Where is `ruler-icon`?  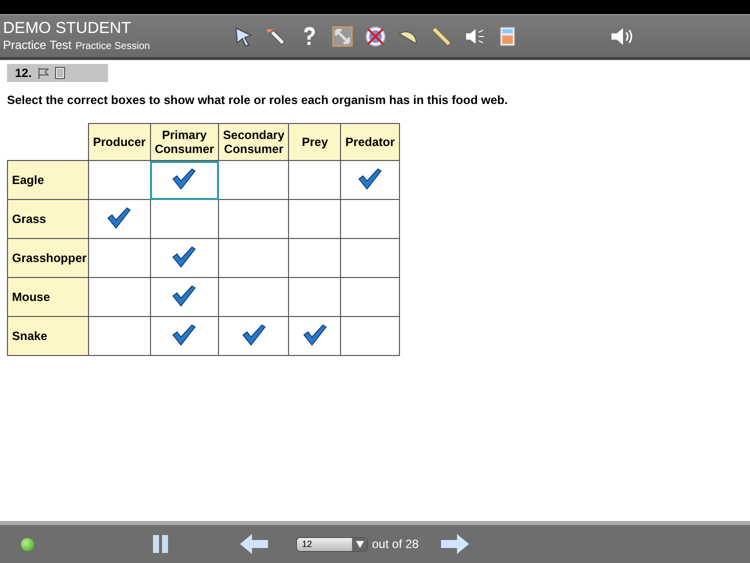 ruler-icon is located at coordinates (441, 36).